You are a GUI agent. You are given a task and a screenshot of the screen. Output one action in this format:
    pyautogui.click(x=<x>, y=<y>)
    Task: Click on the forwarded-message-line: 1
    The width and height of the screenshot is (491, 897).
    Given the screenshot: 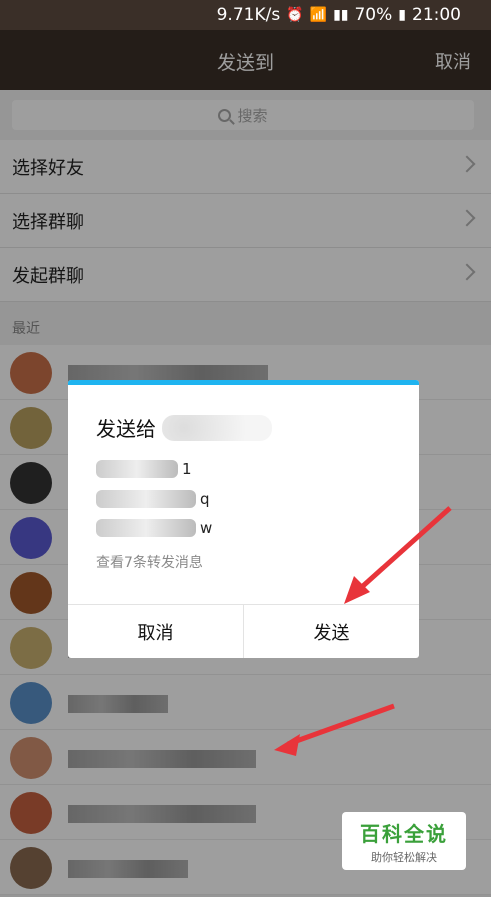 What is the action you would take?
    pyautogui.click(x=144, y=469)
    